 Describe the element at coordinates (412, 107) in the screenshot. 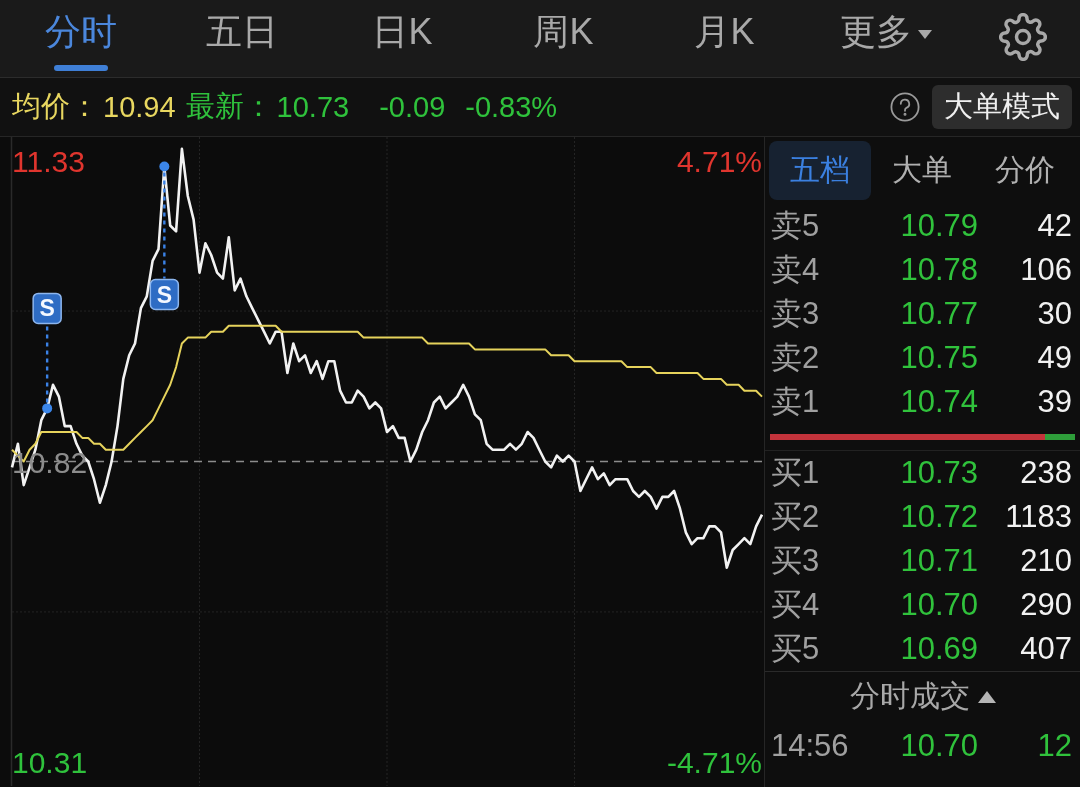

I see `price-change: -0.09` at that location.